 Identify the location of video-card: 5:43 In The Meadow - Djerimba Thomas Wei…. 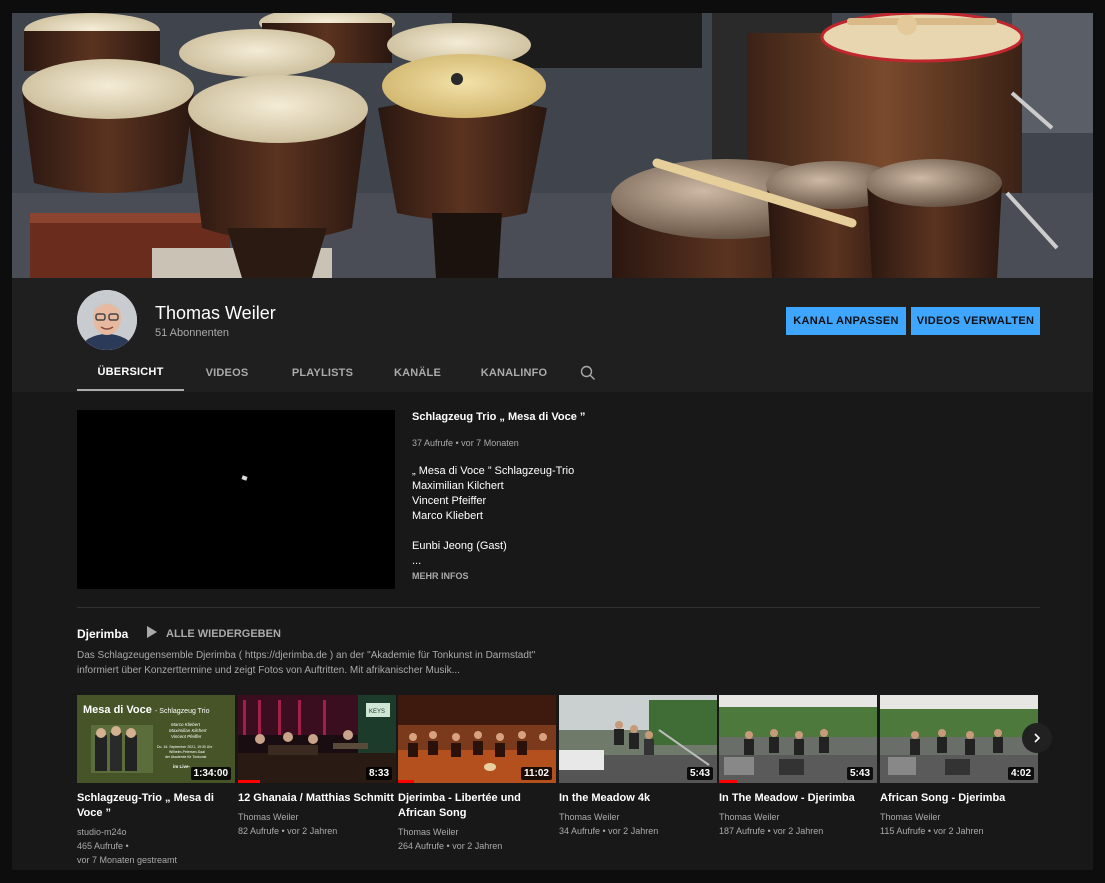
(798, 766).